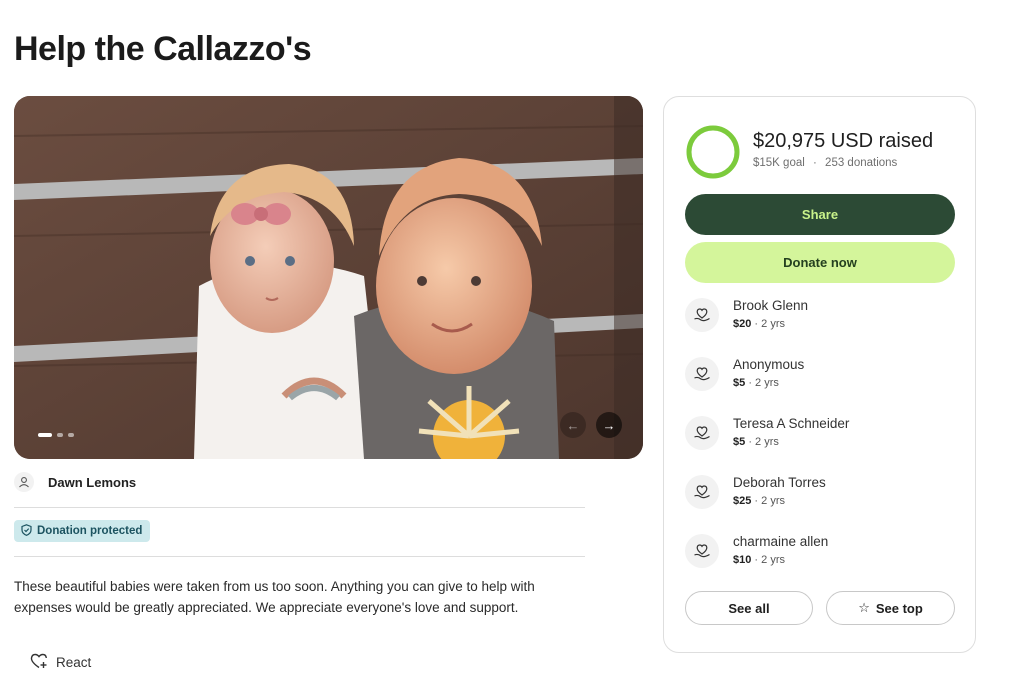  What do you see at coordinates (45, 435) in the screenshot?
I see `carousel-dot-active` at bounding box center [45, 435].